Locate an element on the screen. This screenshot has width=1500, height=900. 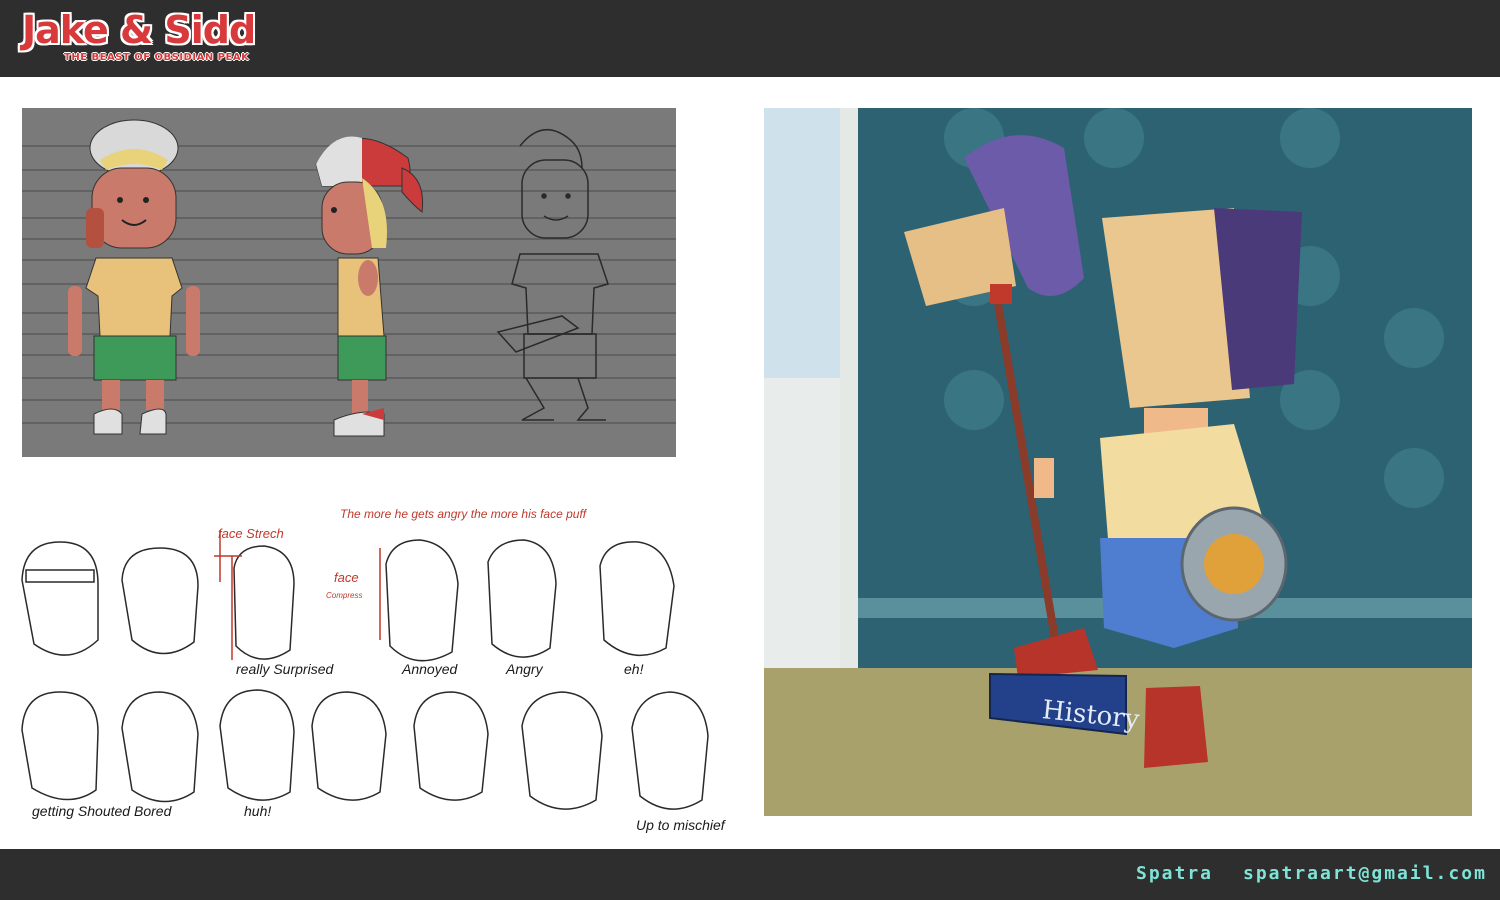
label-bored: Bored is located at coordinates (153, 811).